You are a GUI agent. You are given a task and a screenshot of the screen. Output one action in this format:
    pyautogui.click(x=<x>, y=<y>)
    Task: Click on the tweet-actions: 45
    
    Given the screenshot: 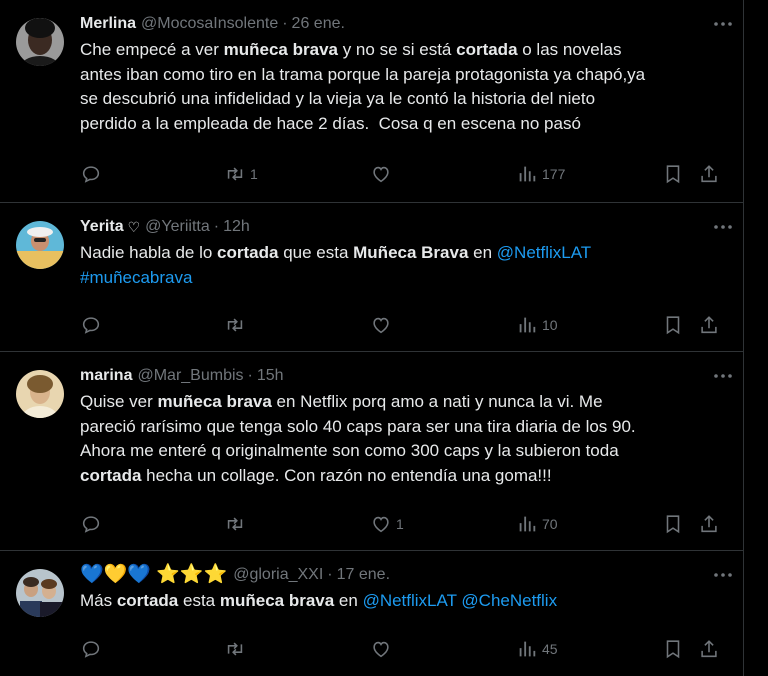 What is the action you would take?
    pyautogui.click(x=410, y=649)
    